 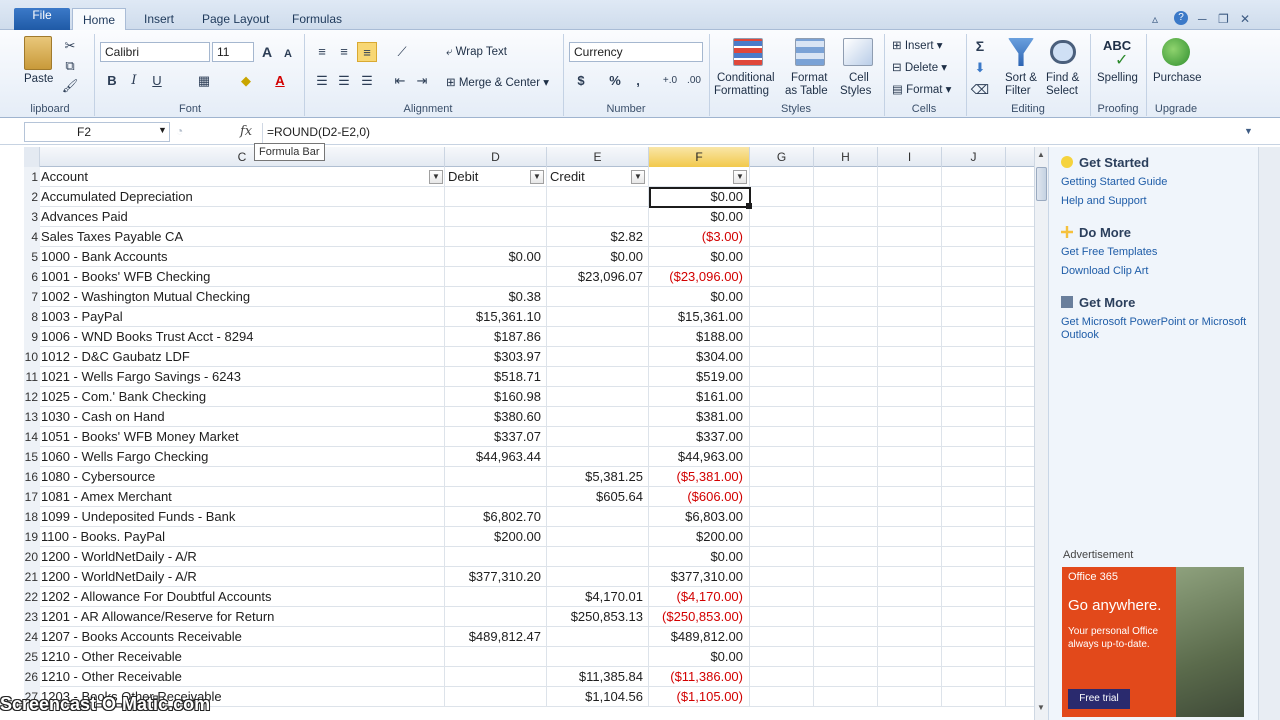 I want to click on powerpoint-outlook-link-2: Outlook, so click(x=1080, y=335).